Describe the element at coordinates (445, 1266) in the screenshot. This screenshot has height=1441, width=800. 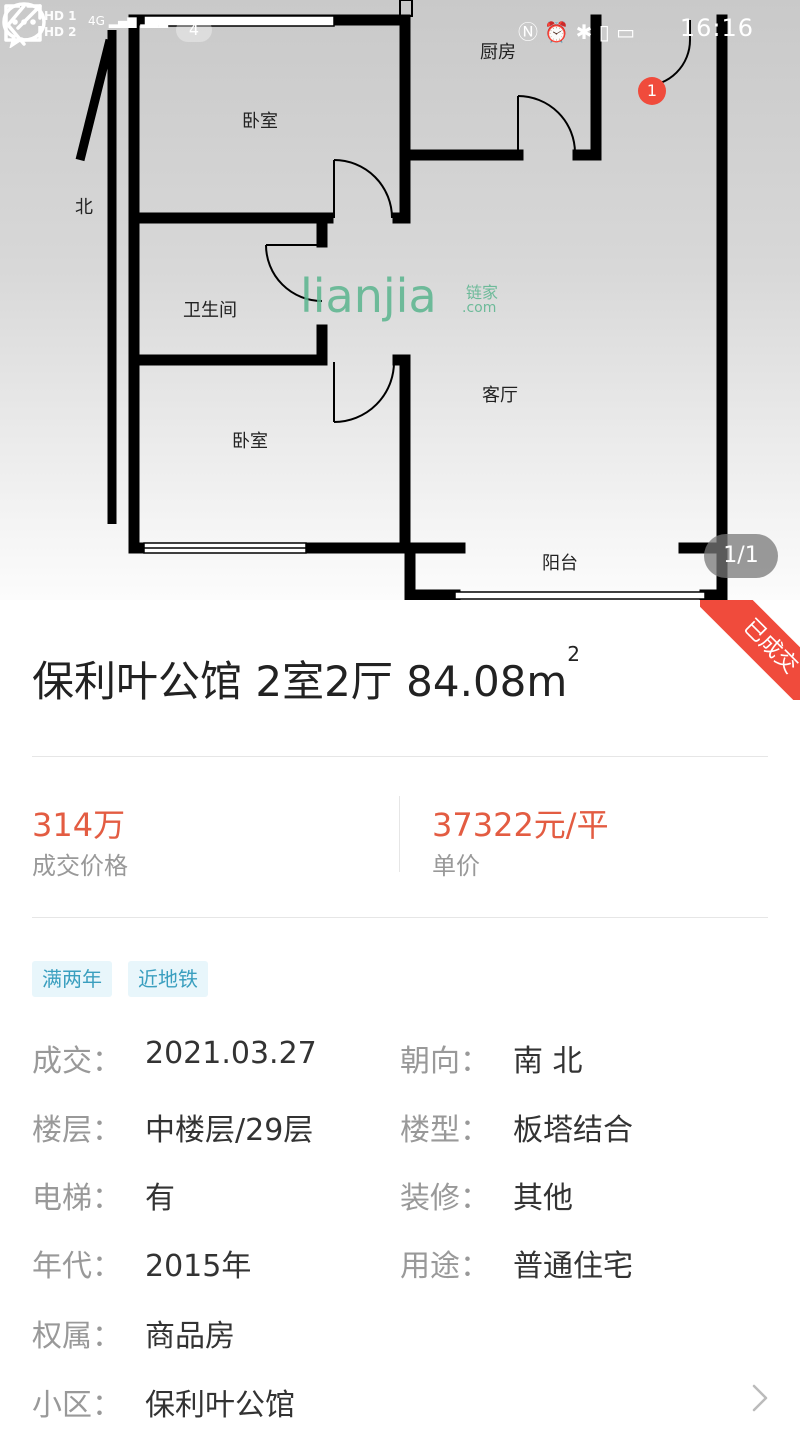
I see `usage-label: 用途：` at that location.